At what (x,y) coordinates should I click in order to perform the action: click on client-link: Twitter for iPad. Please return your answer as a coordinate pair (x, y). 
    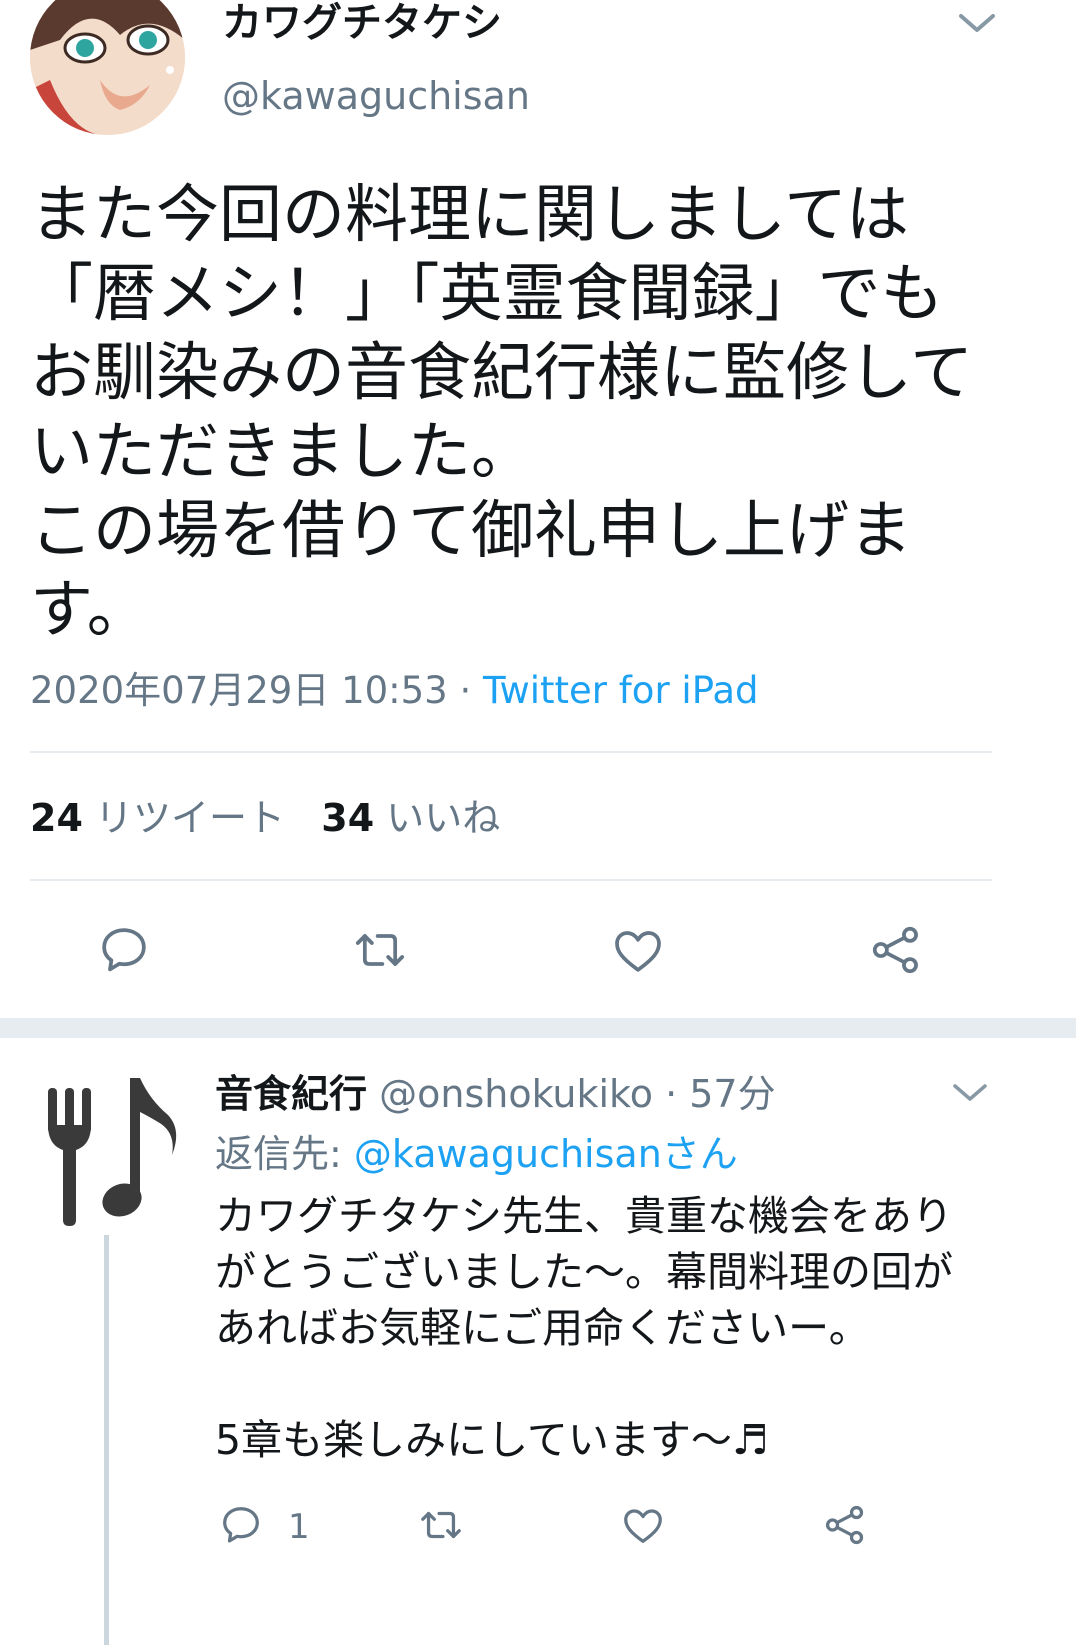
    Looking at the image, I should click on (621, 690).